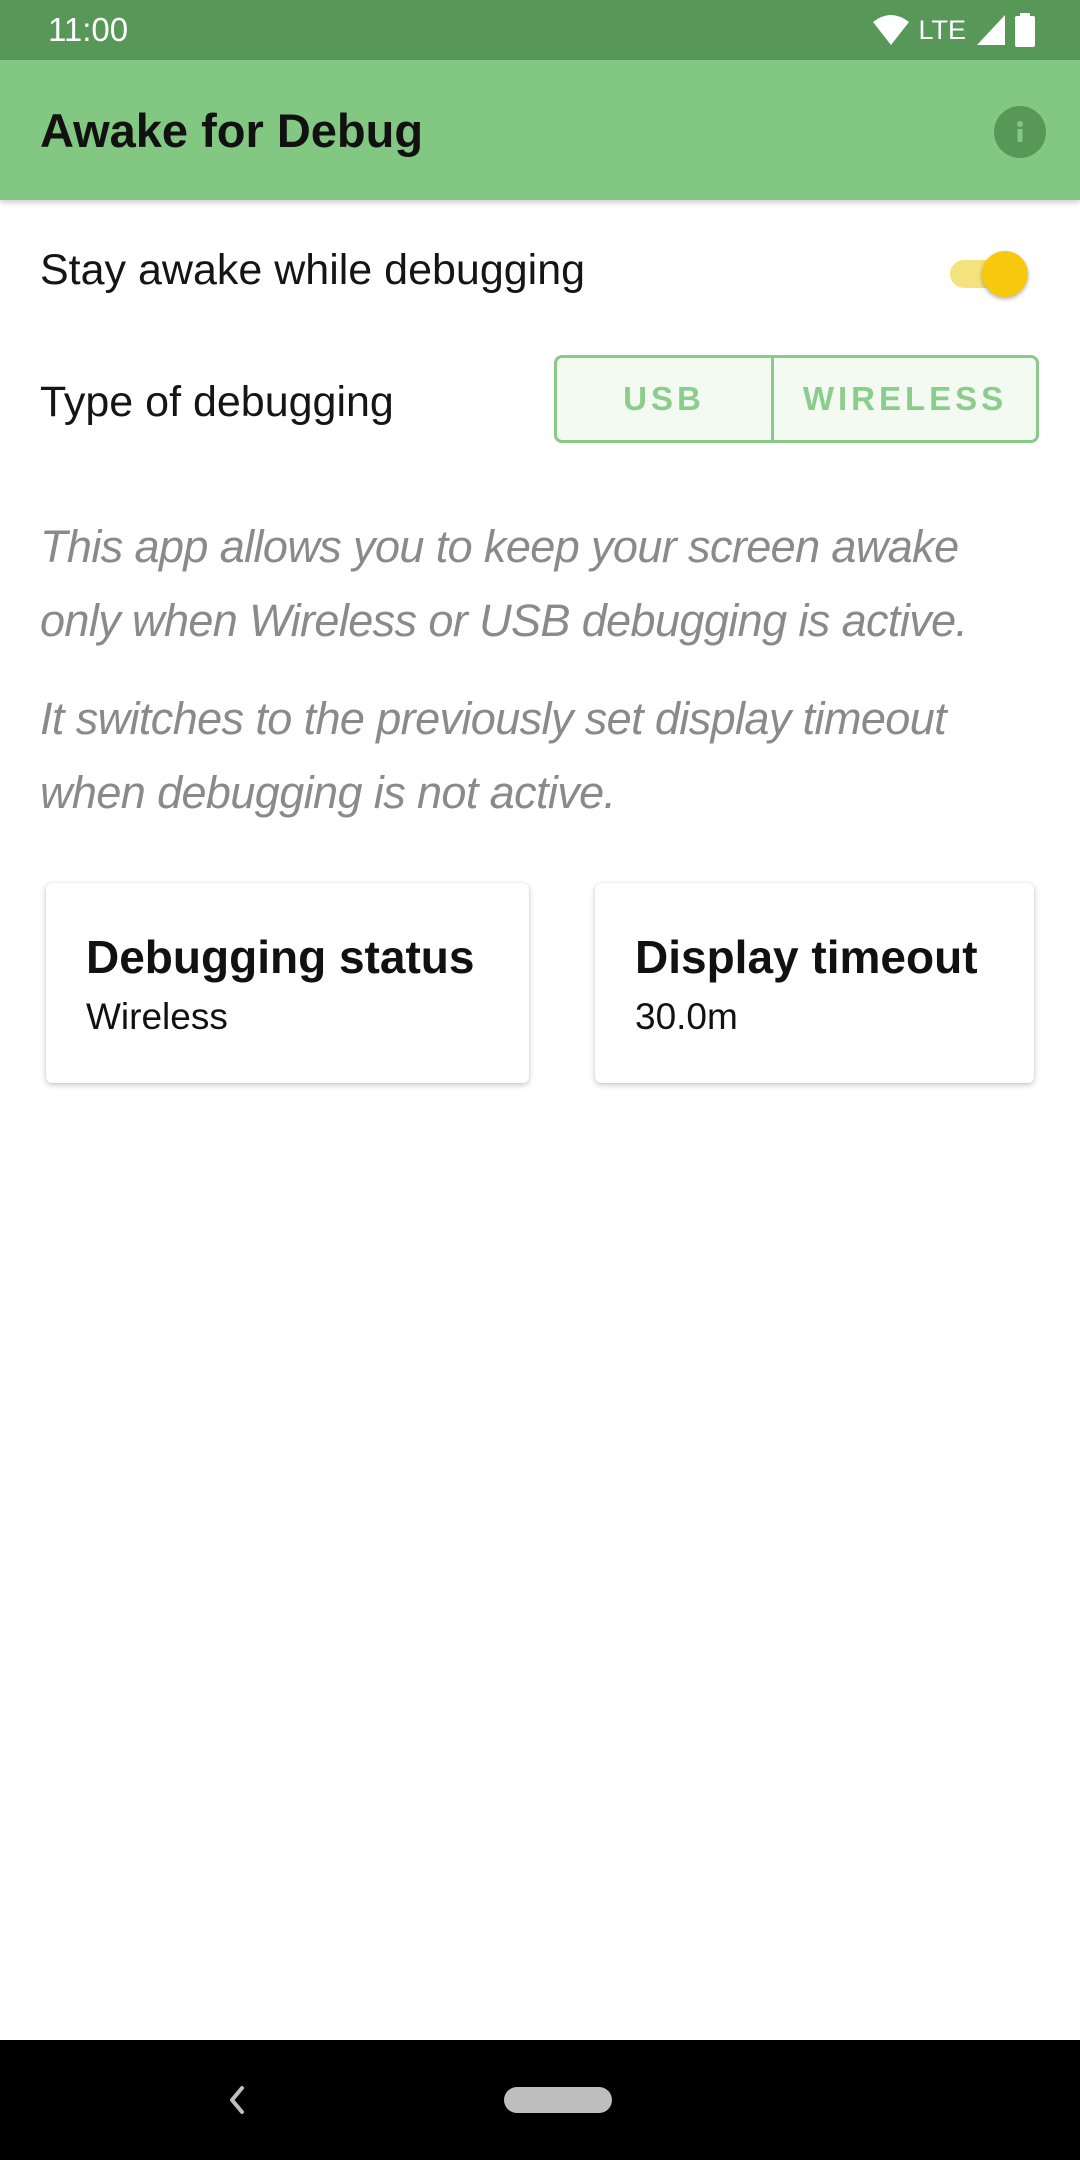  I want to click on debugging-status-value: Wireless, so click(157, 1016).